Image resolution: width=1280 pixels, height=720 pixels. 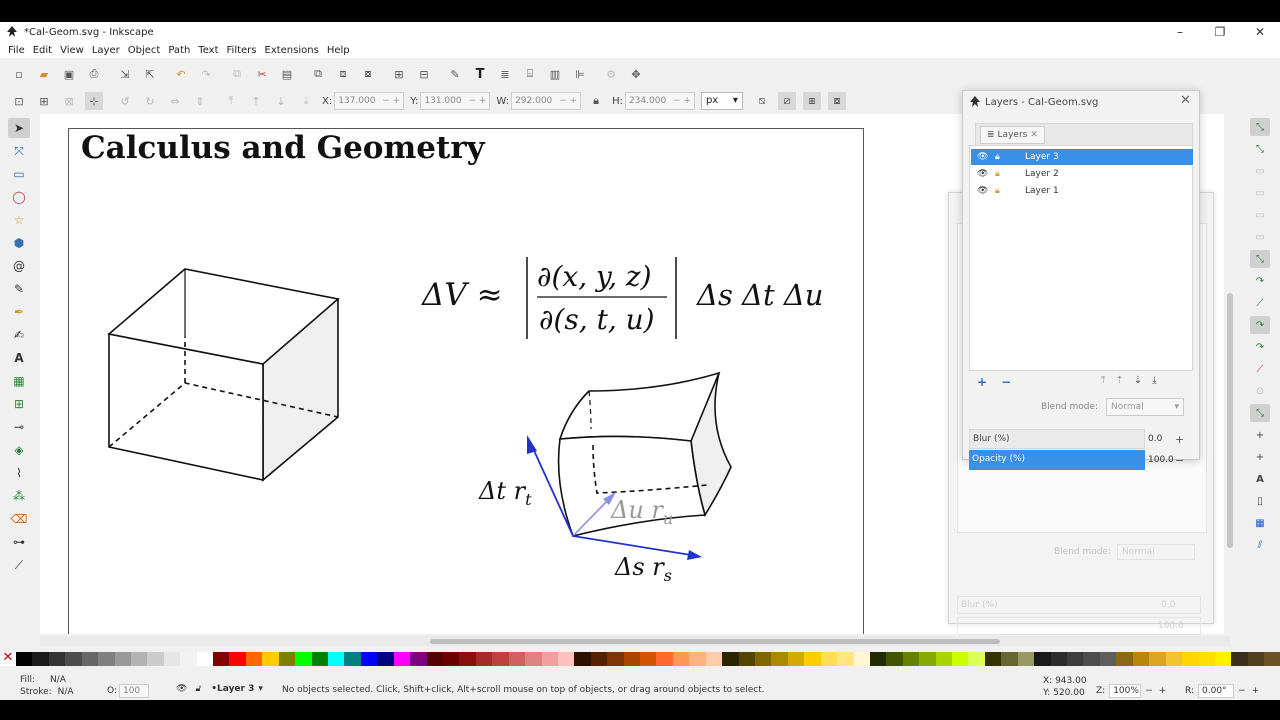 I want to click on layer-lock-icon: 🔓︎, so click(x=198, y=689).